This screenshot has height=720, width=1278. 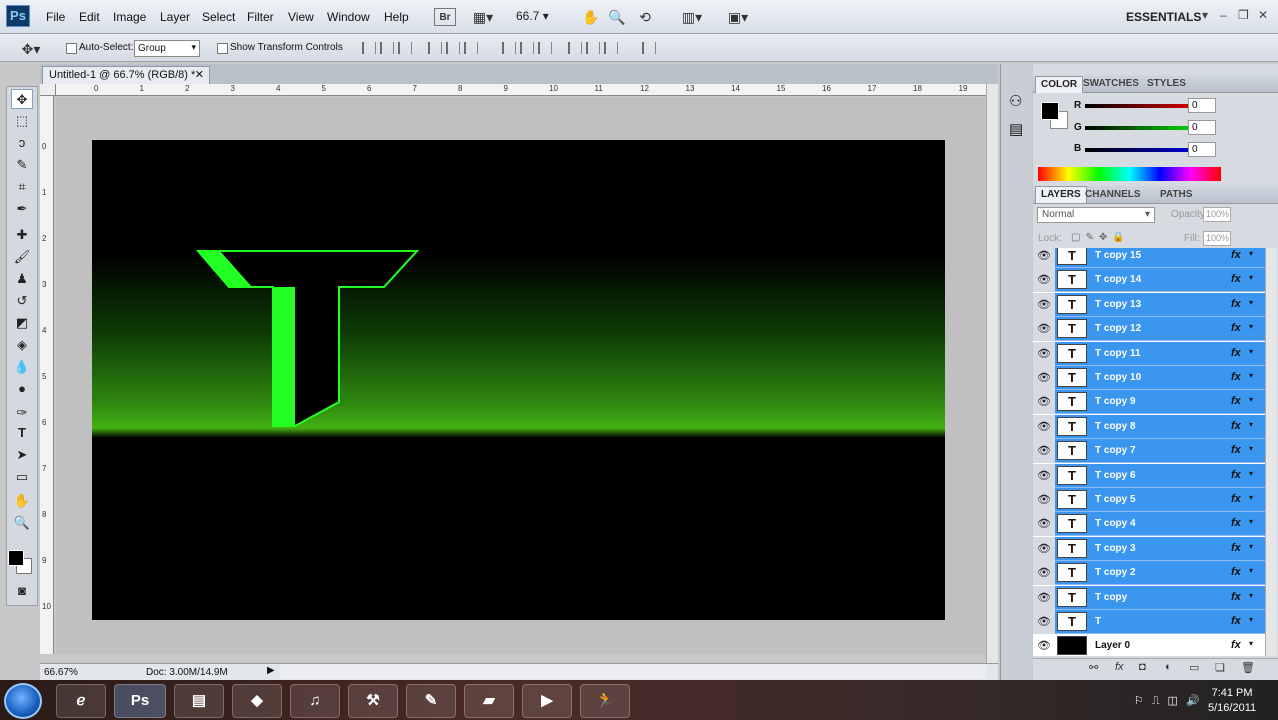 What do you see at coordinates (1163, 17) in the screenshot?
I see `workspace-switcher: ESSENTIALS` at bounding box center [1163, 17].